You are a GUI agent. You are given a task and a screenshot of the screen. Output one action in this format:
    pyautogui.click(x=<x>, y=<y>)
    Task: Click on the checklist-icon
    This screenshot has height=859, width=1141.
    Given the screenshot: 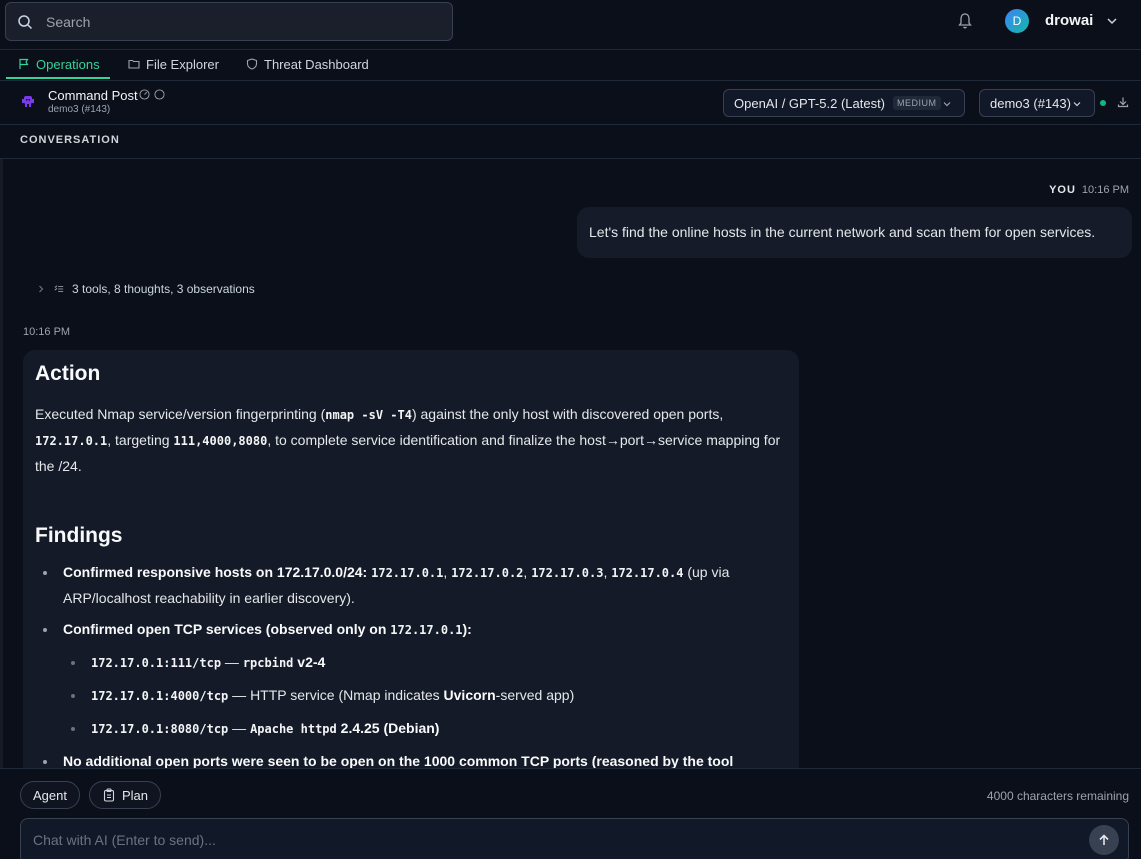 What is the action you would take?
    pyautogui.click(x=59, y=288)
    